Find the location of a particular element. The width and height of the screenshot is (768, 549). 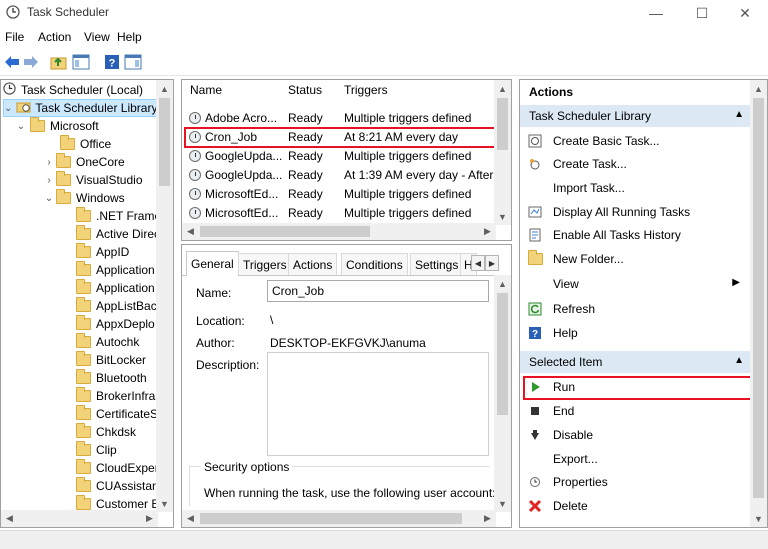

up-folder-icon is located at coordinates (59, 62).